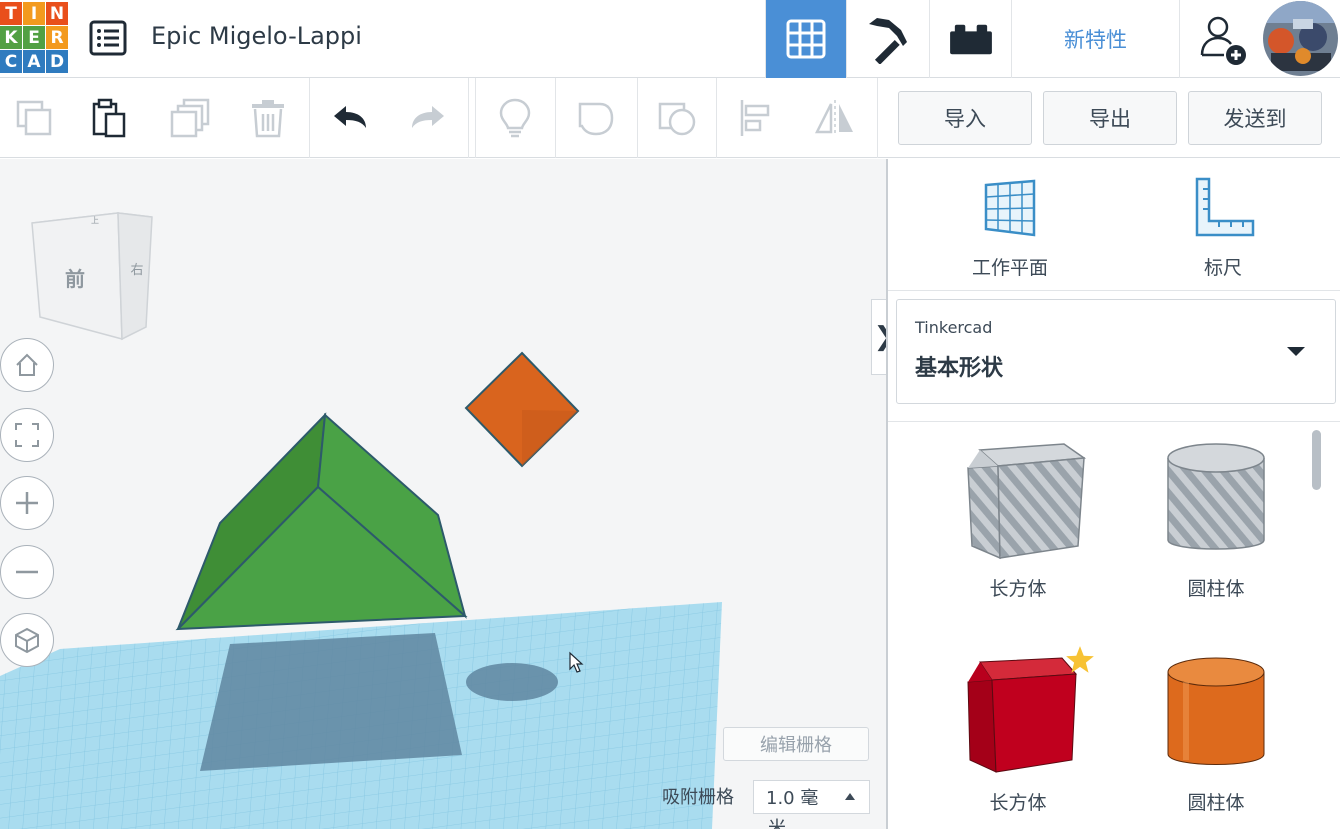  I want to click on paste-button, so click(108, 118).